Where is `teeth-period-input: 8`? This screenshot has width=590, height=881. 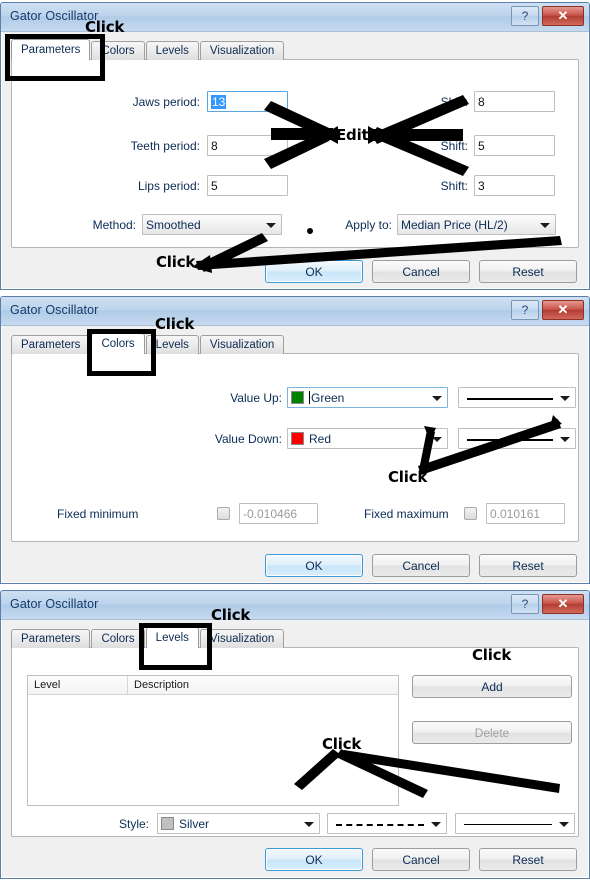 teeth-period-input: 8 is located at coordinates (247, 145).